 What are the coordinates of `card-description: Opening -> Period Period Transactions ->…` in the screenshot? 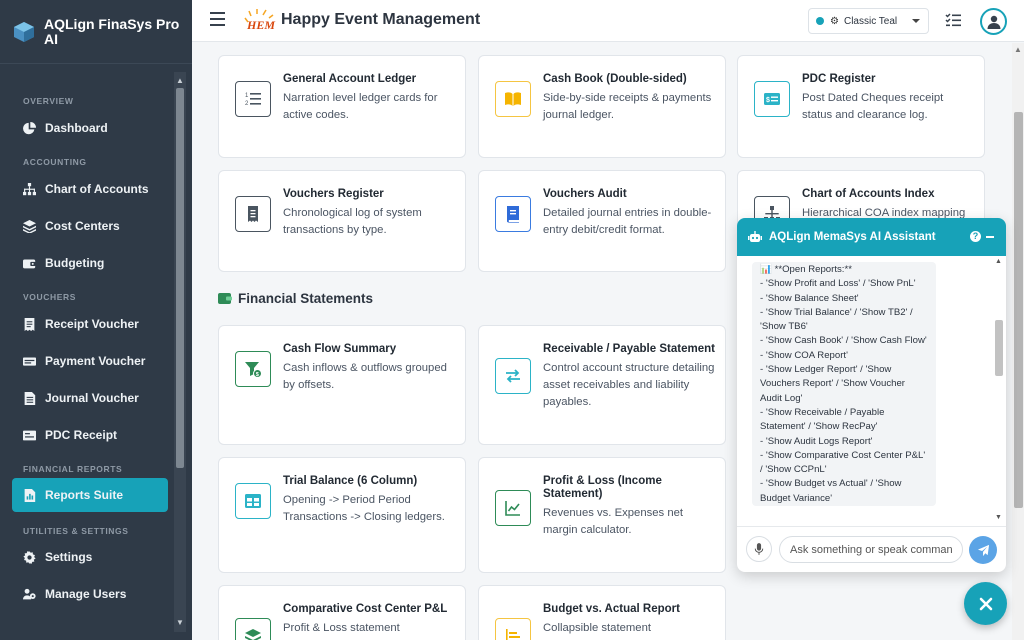 It's located at (364, 508).